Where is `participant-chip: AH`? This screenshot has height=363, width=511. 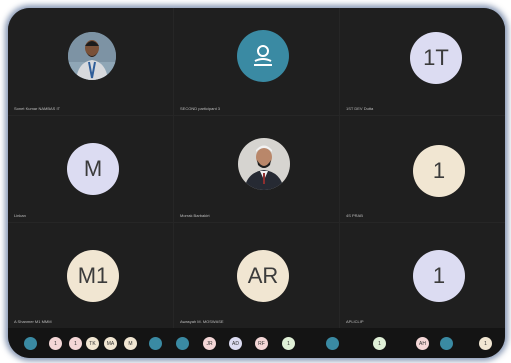 participant-chip: AH is located at coordinates (422, 343).